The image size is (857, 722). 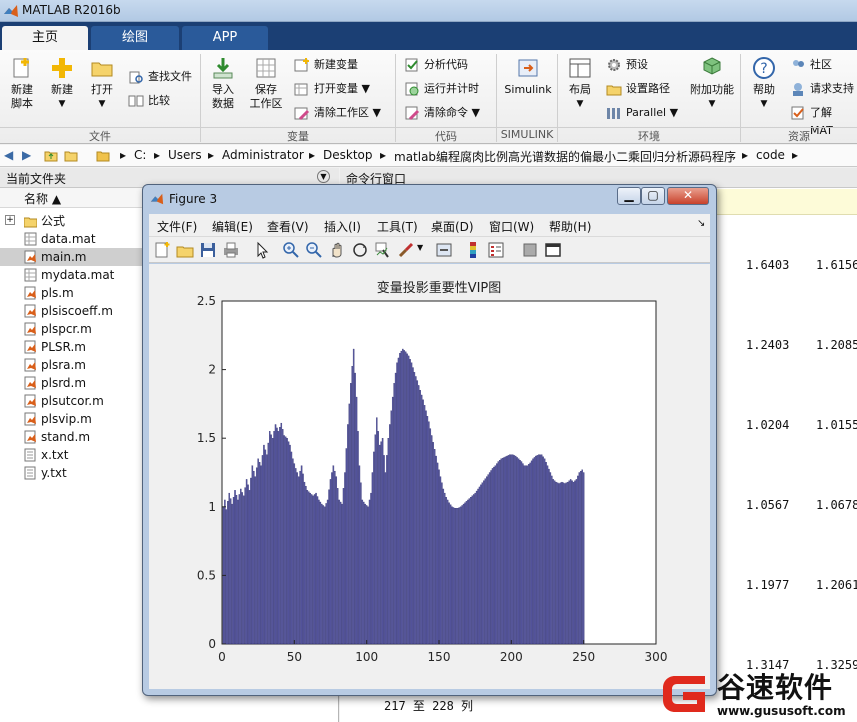 I want to click on pane-menu-icon: ▼, so click(x=323, y=176).